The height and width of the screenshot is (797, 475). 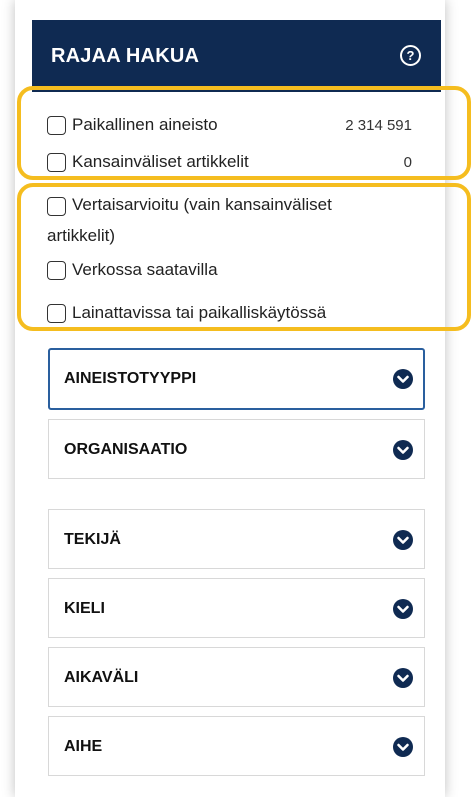 What do you see at coordinates (236, 539) in the screenshot?
I see `facet-tekija: TEKIJÄ` at bounding box center [236, 539].